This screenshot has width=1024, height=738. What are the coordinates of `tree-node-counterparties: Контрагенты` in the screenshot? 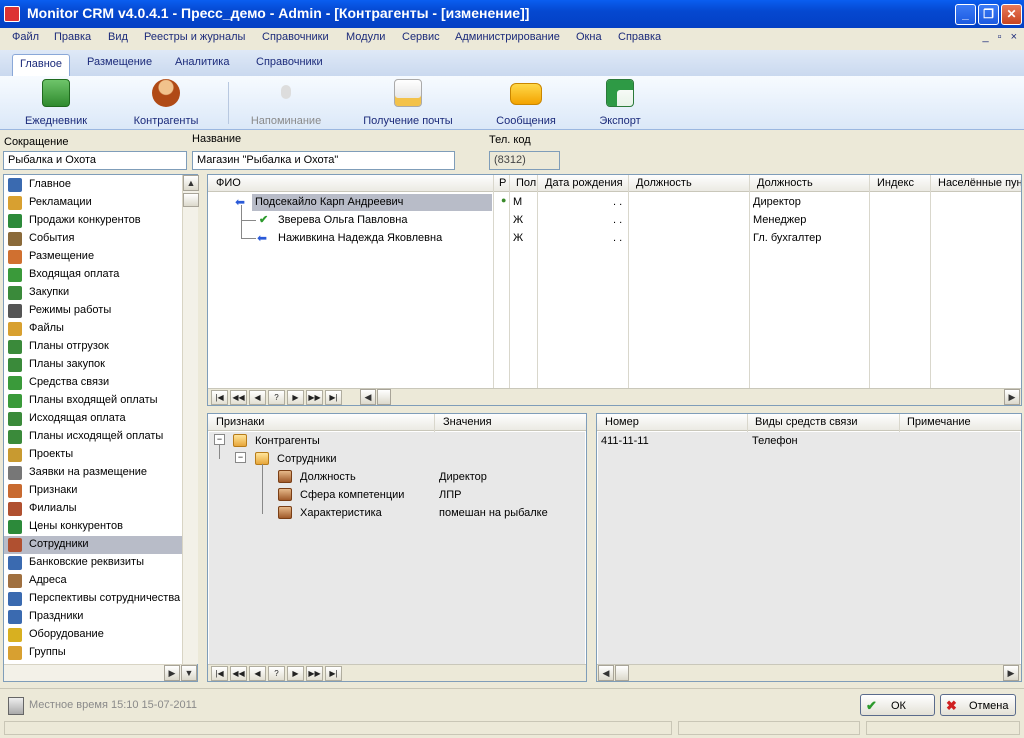 It's located at (287, 441).